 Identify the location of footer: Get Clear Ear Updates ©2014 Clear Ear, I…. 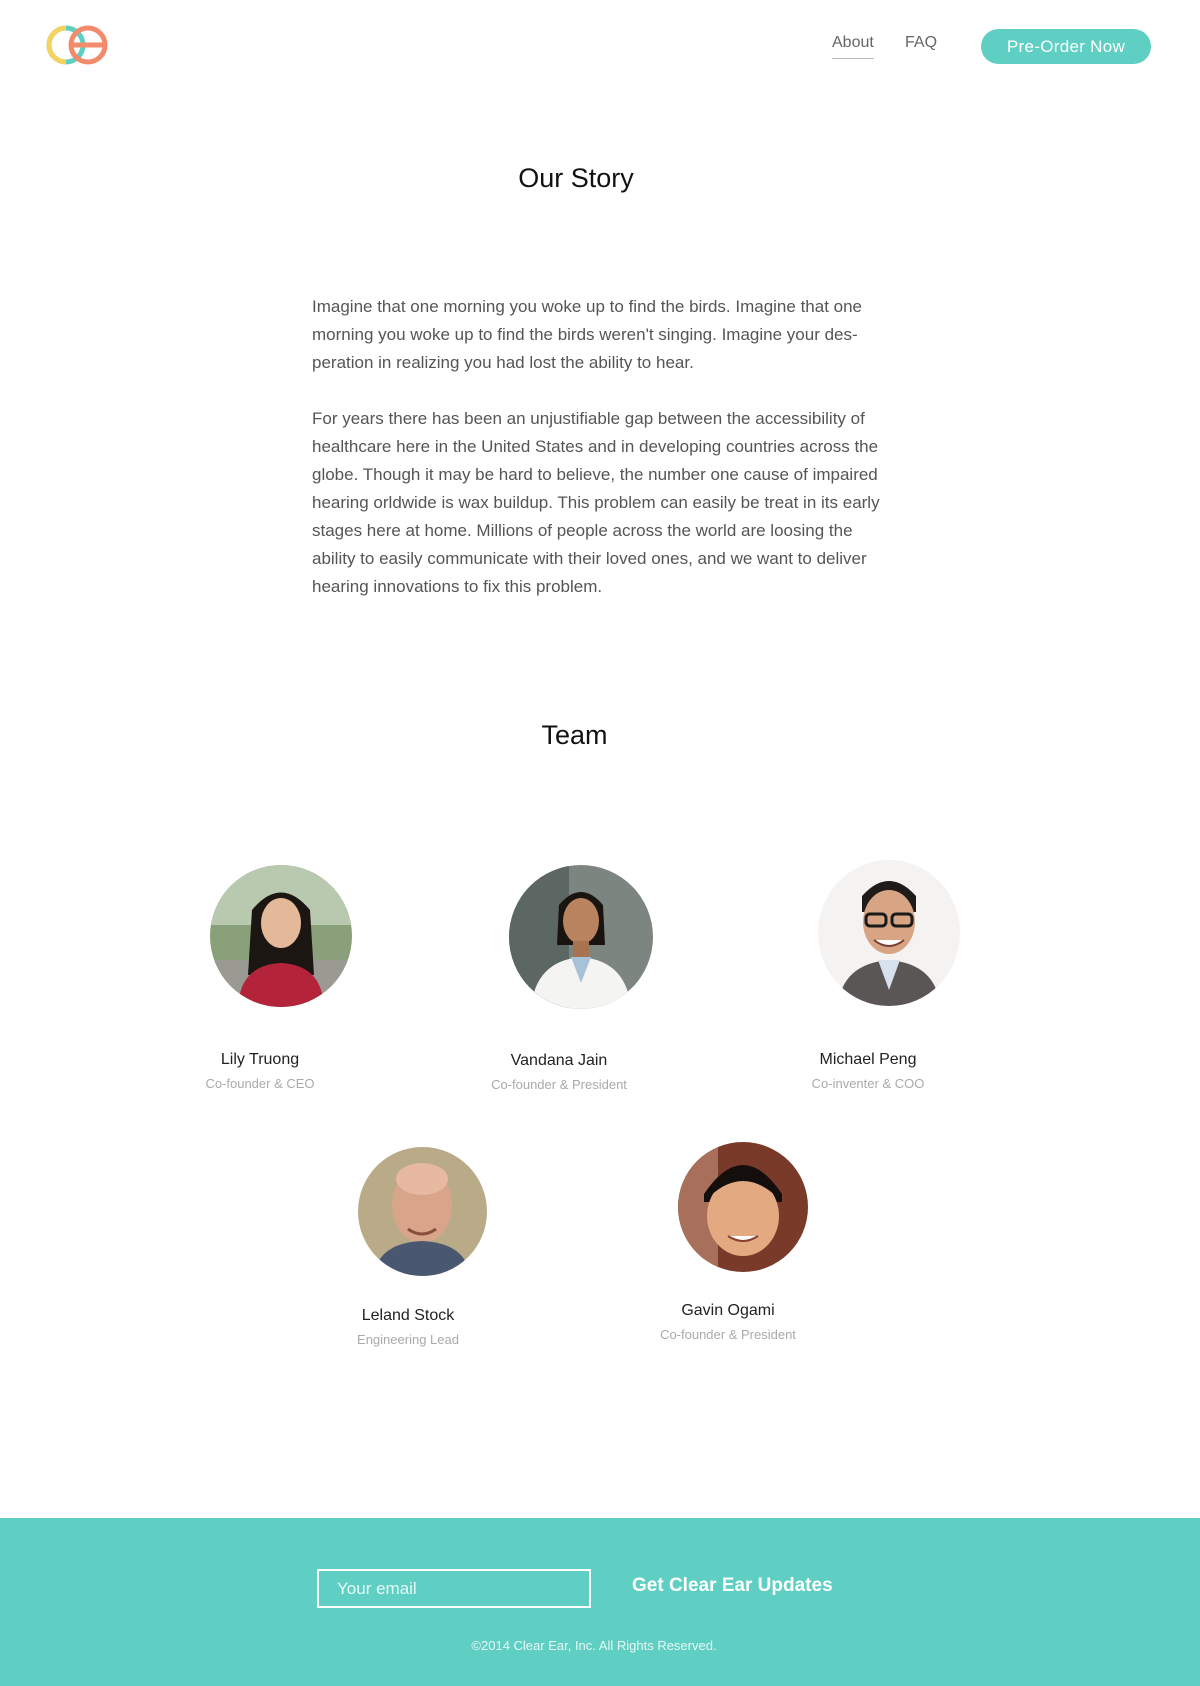
(600, 1602).